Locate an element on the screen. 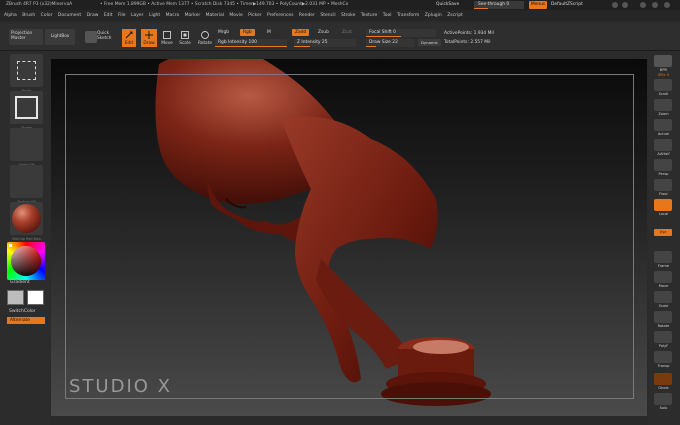  aahalf-icon is located at coordinates (663, 145).